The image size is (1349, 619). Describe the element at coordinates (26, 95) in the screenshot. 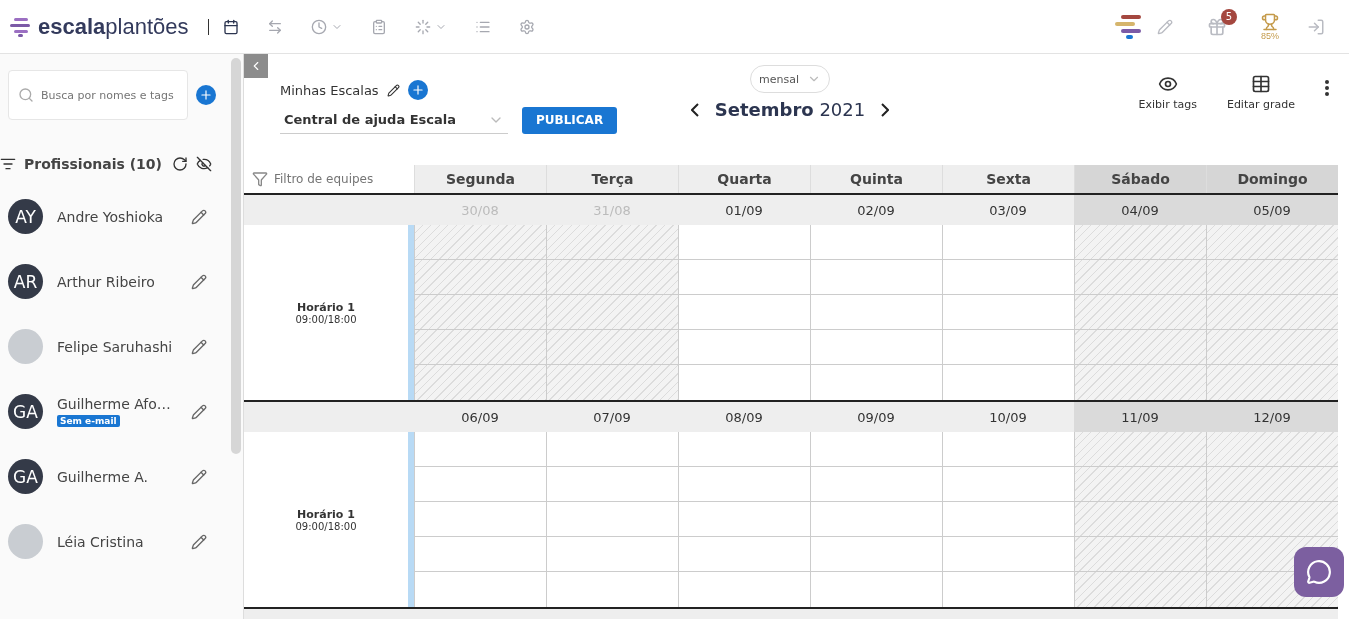

I see `search-icon` at that location.